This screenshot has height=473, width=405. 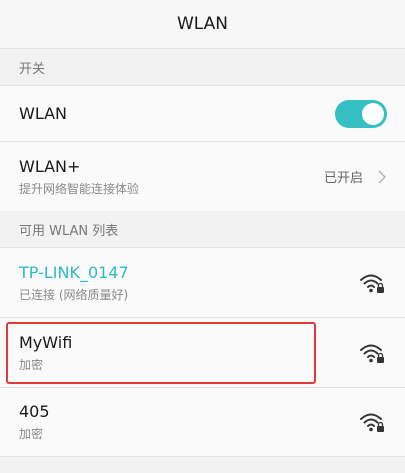 I want to click on wlan-plus-subtitle: 提升网络智能连接体验, so click(x=79, y=188).